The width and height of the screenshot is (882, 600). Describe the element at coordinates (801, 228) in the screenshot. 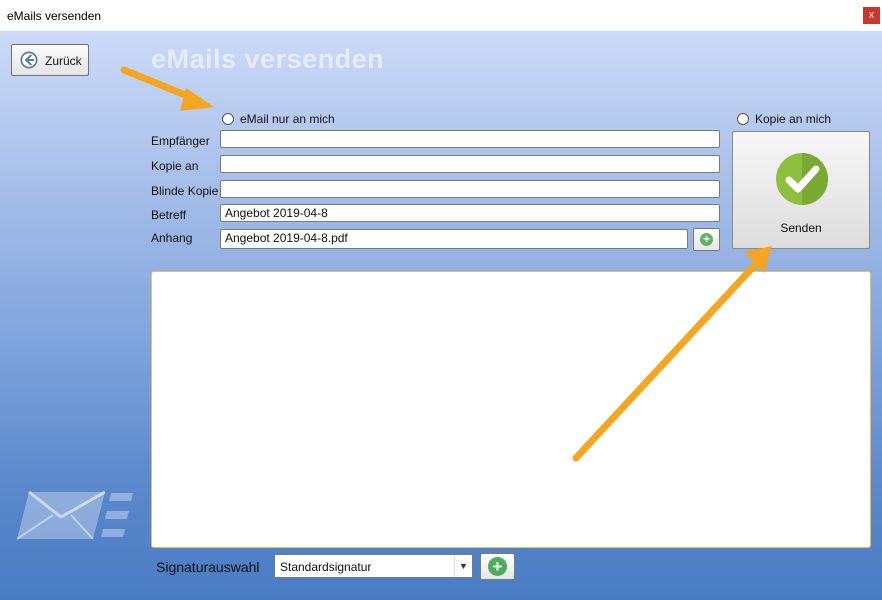

I see `send-button-label: Senden` at that location.